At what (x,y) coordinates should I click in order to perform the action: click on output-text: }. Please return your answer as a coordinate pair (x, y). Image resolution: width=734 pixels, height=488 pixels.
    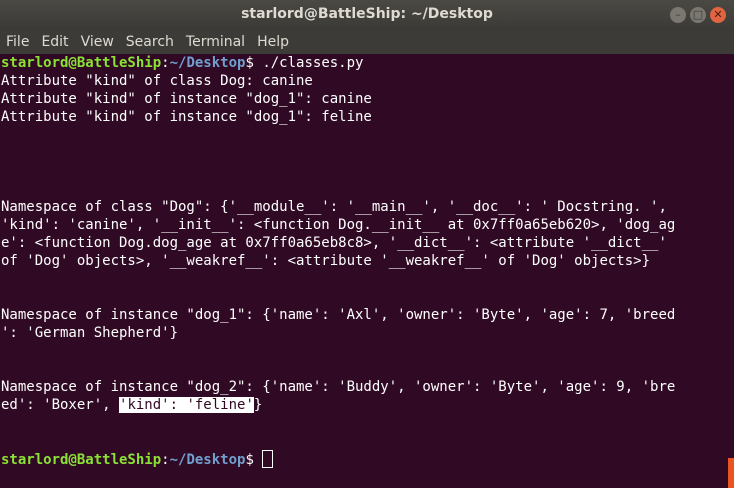
    Looking at the image, I should click on (258, 405).